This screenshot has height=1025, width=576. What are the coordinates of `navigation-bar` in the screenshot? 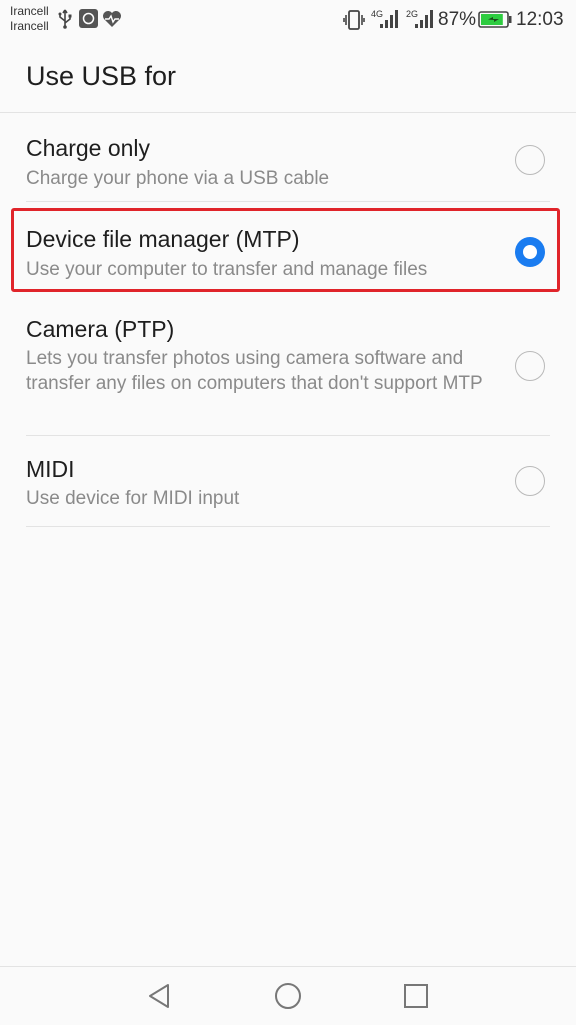 It's located at (288, 995).